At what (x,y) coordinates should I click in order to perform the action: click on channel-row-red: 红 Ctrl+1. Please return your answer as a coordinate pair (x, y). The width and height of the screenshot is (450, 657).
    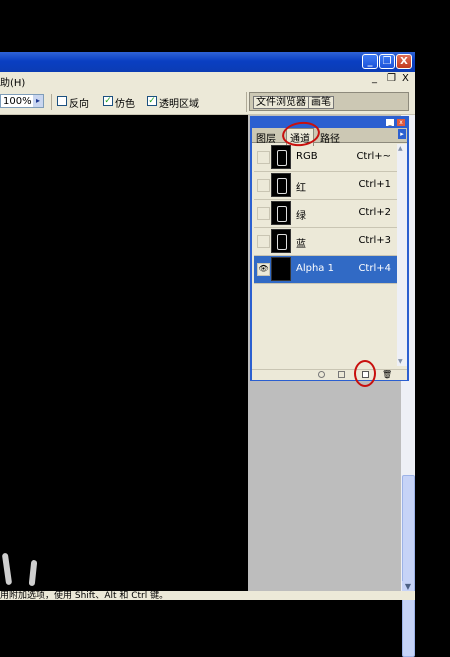
    Looking at the image, I should click on (325, 186).